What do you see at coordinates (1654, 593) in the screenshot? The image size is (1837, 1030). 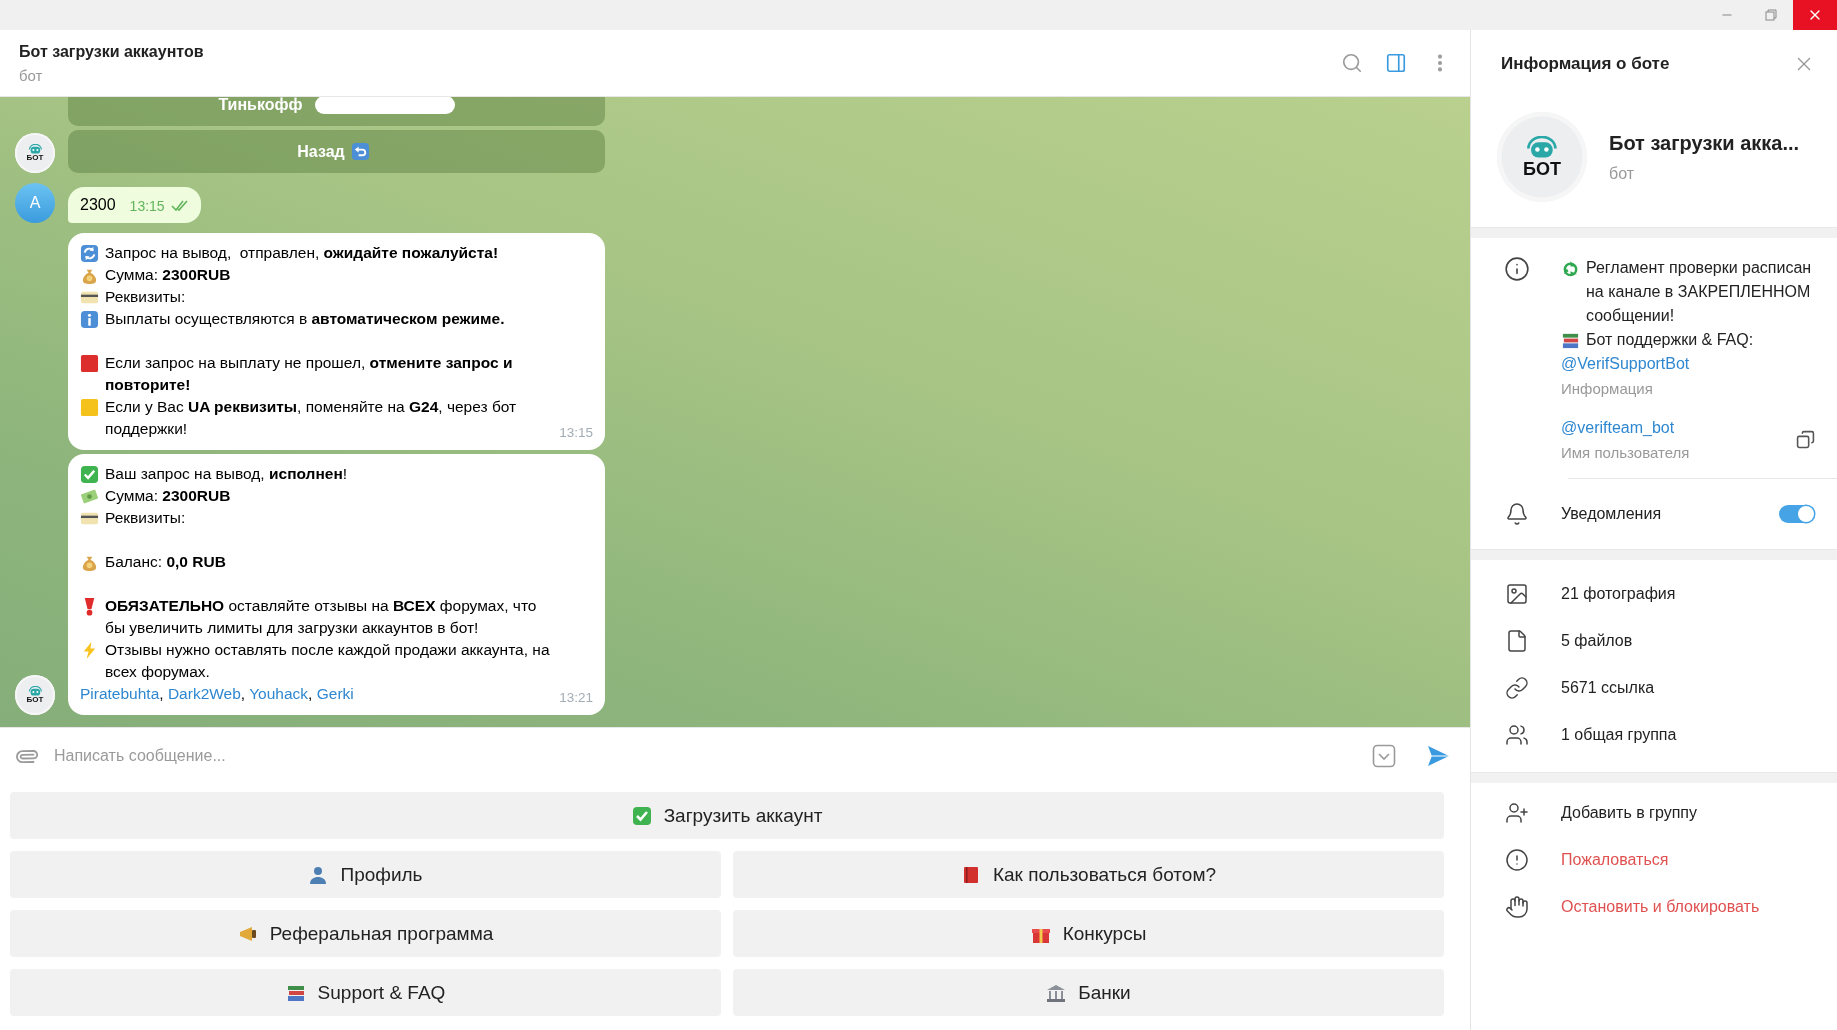 I see `media-row: 21 фотография` at bounding box center [1654, 593].